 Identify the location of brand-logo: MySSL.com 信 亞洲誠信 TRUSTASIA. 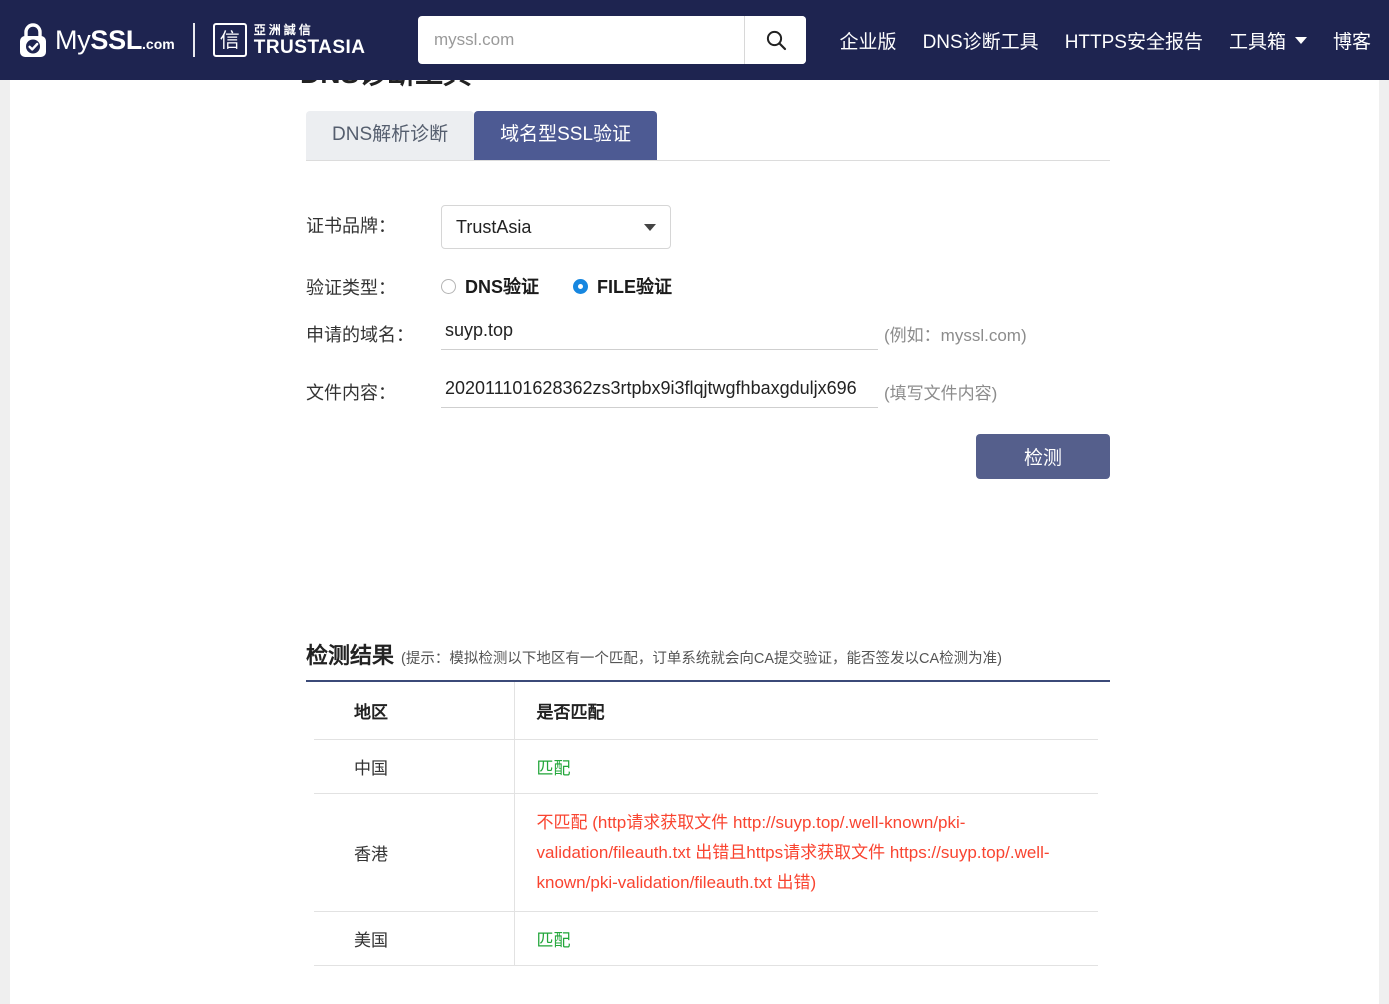
(191, 40).